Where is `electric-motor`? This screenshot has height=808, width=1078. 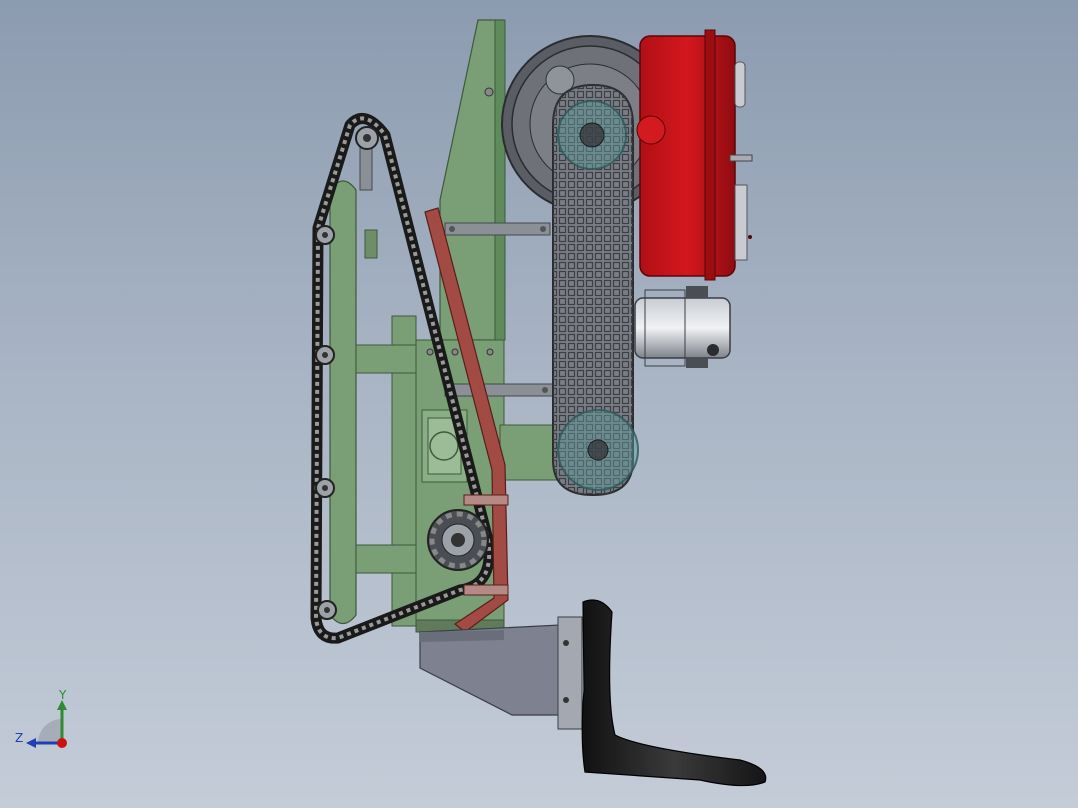 electric-motor is located at coordinates (682, 327).